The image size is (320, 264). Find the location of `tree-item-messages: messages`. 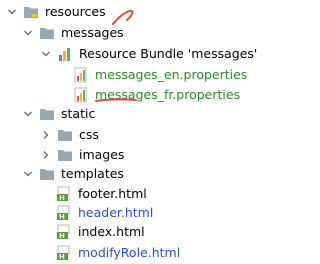

tree-item-messages: messages is located at coordinates (139, 33).